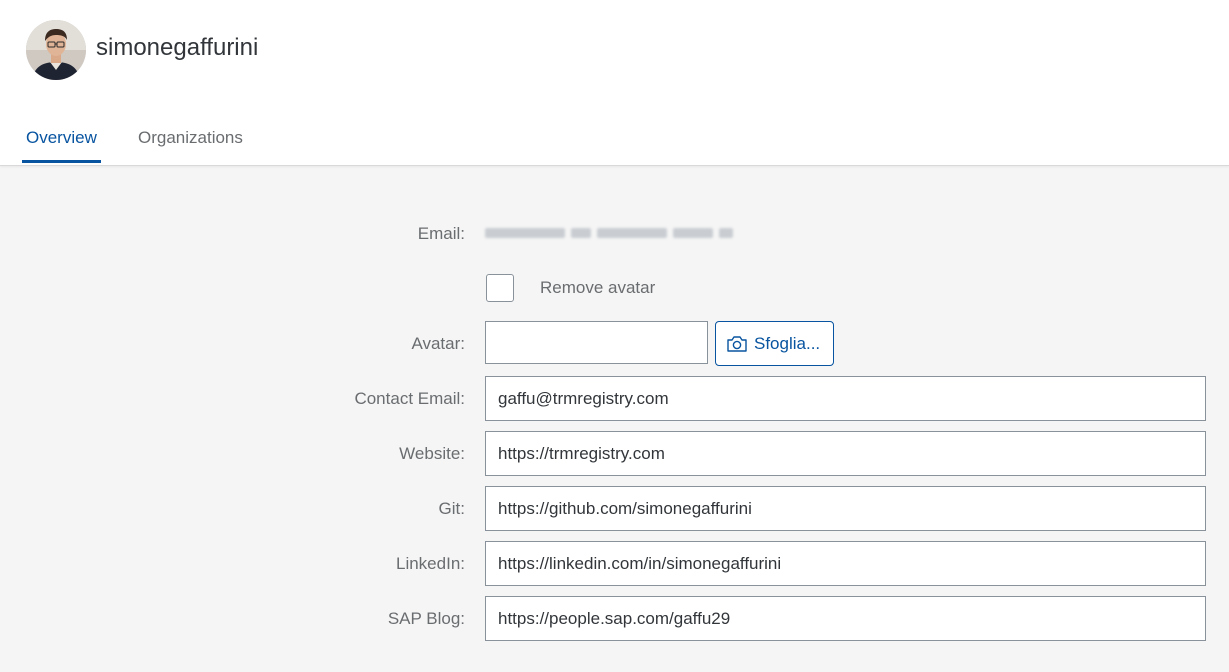 This screenshot has width=1229, height=672. I want to click on git-label: Git:, so click(451, 508).